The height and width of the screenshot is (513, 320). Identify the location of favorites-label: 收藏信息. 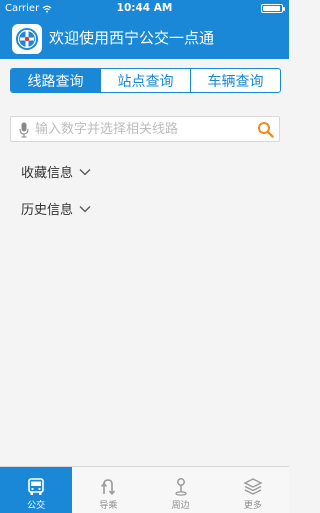
(47, 173).